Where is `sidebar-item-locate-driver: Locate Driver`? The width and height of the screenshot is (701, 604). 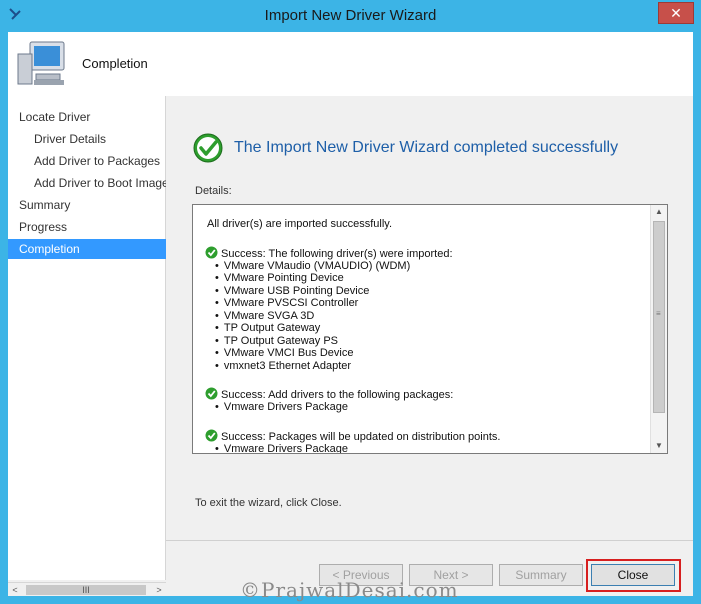
sidebar-item-locate-driver: Locate Driver is located at coordinates (87, 117).